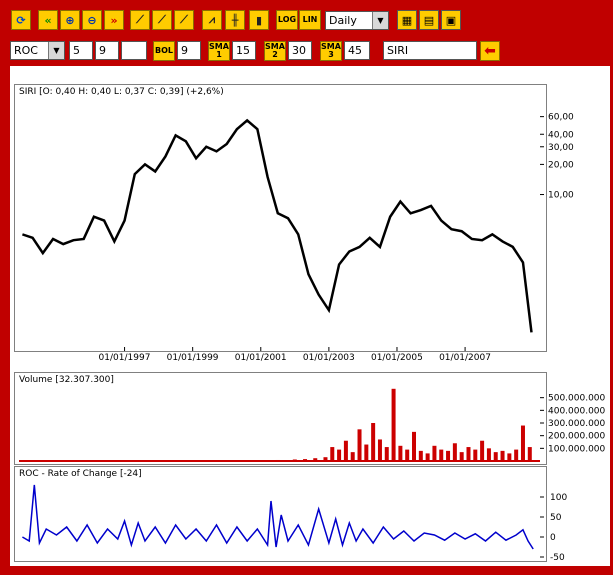  I want to click on fan-lines-icon: ⟋, so click(162, 20).